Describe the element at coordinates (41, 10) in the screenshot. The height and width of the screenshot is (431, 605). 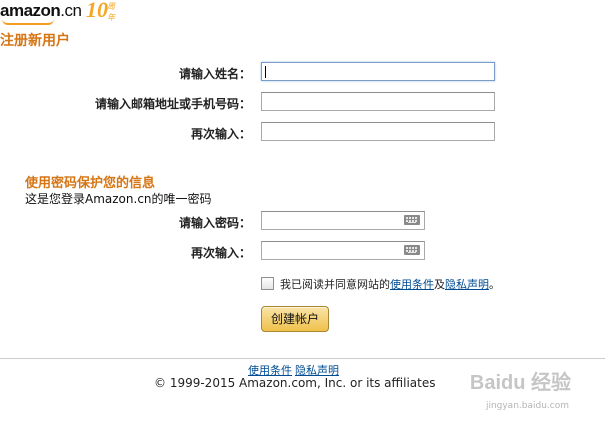
I see `logo-wordmark: amazon.cn` at that location.